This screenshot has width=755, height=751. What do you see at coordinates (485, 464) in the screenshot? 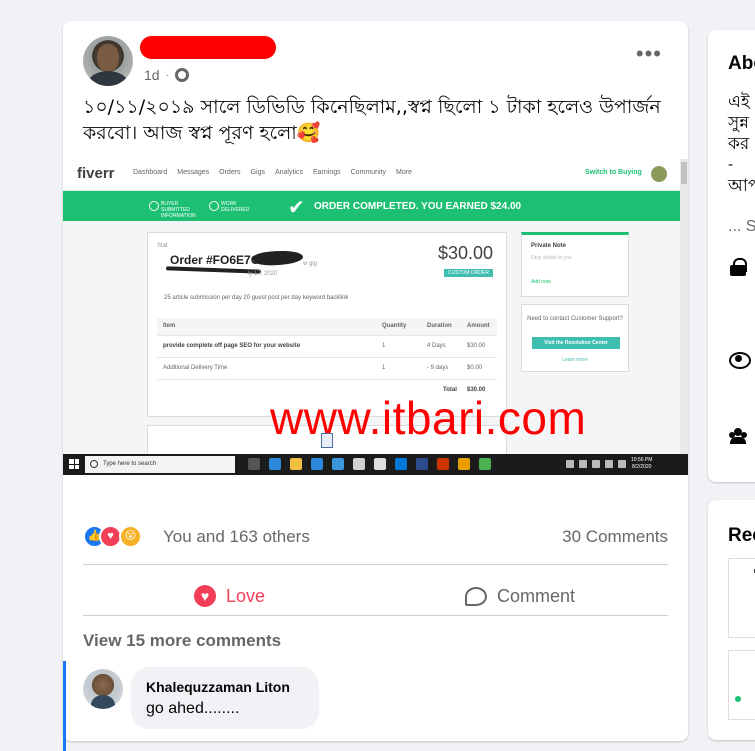
I see `notepad-icon` at bounding box center [485, 464].